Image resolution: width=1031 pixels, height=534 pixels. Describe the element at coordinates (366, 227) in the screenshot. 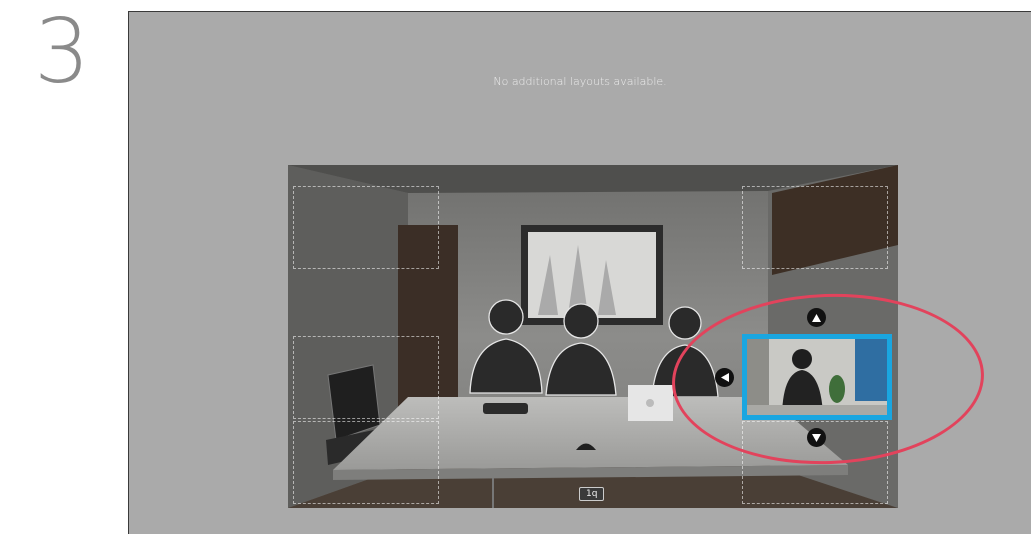

I see `layout-slot-top-left` at that location.